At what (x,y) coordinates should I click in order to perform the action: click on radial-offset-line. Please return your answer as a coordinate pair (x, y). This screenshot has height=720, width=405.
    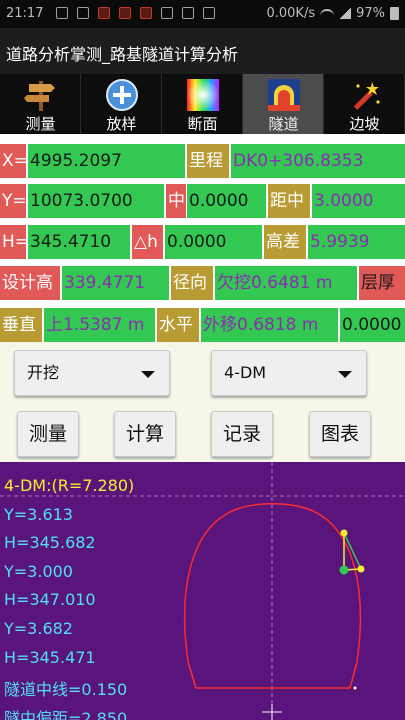
    Looking at the image, I should click on (352, 551).